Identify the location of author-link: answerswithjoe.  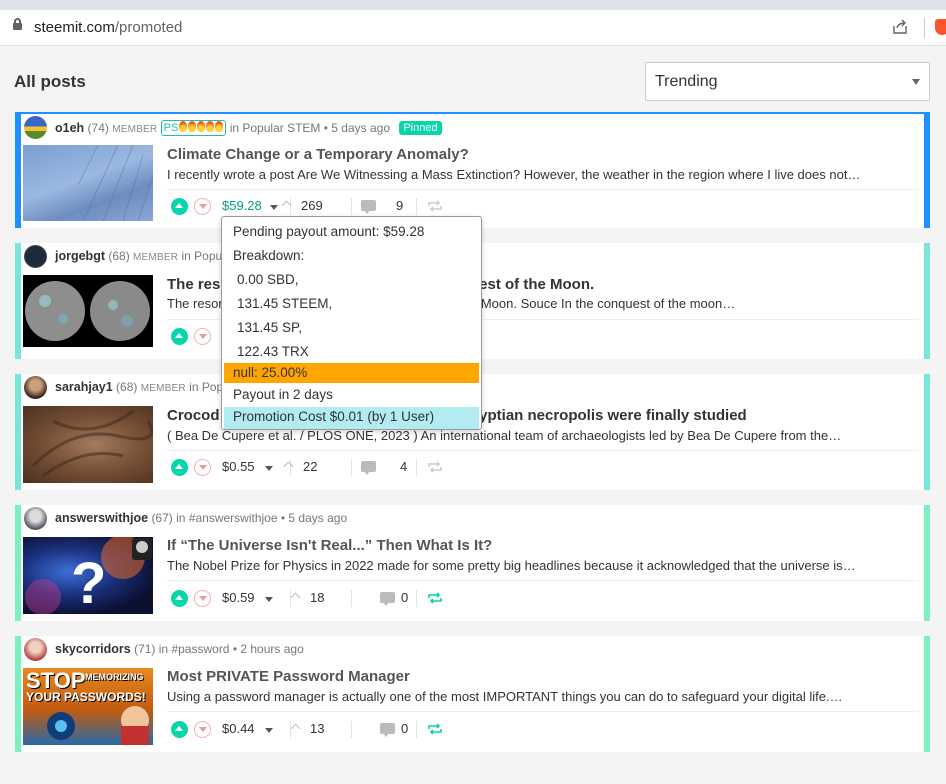
(101, 518).